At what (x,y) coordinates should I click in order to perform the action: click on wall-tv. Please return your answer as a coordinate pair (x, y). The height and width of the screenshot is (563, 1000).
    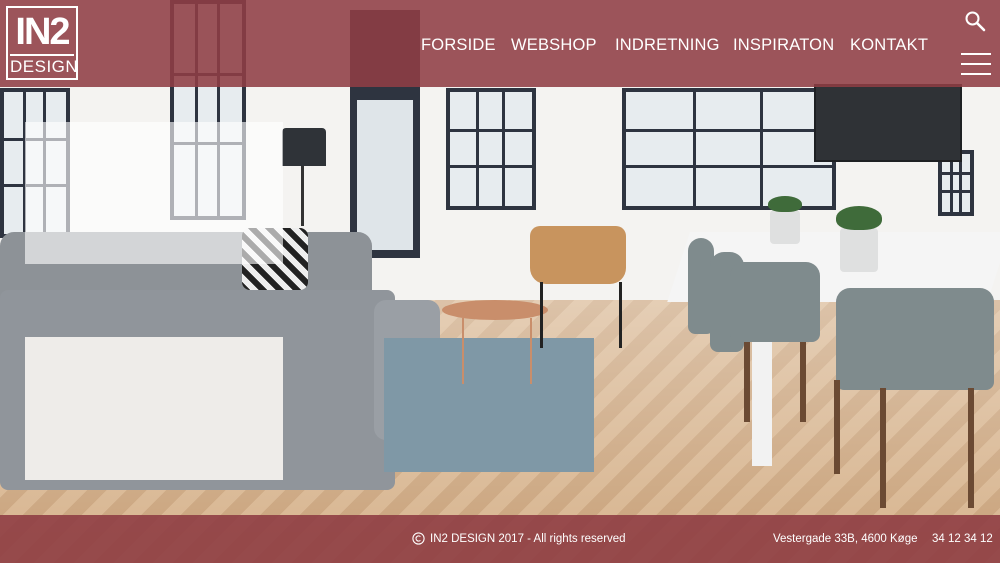
    Looking at the image, I should click on (888, 123).